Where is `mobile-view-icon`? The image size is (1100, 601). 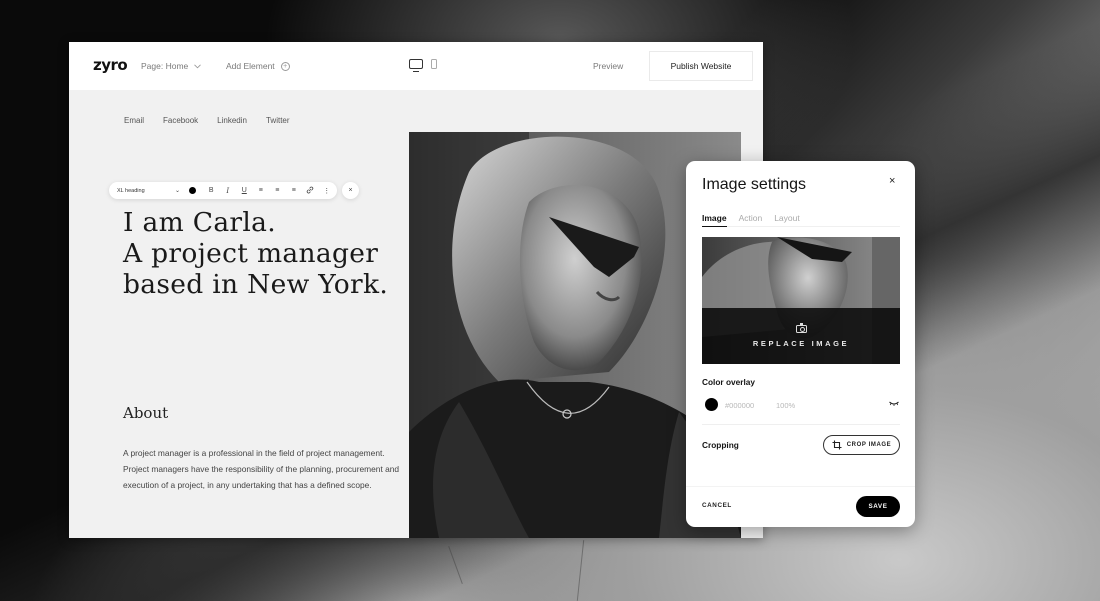 mobile-view-icon is located at coordinates (434, 64).